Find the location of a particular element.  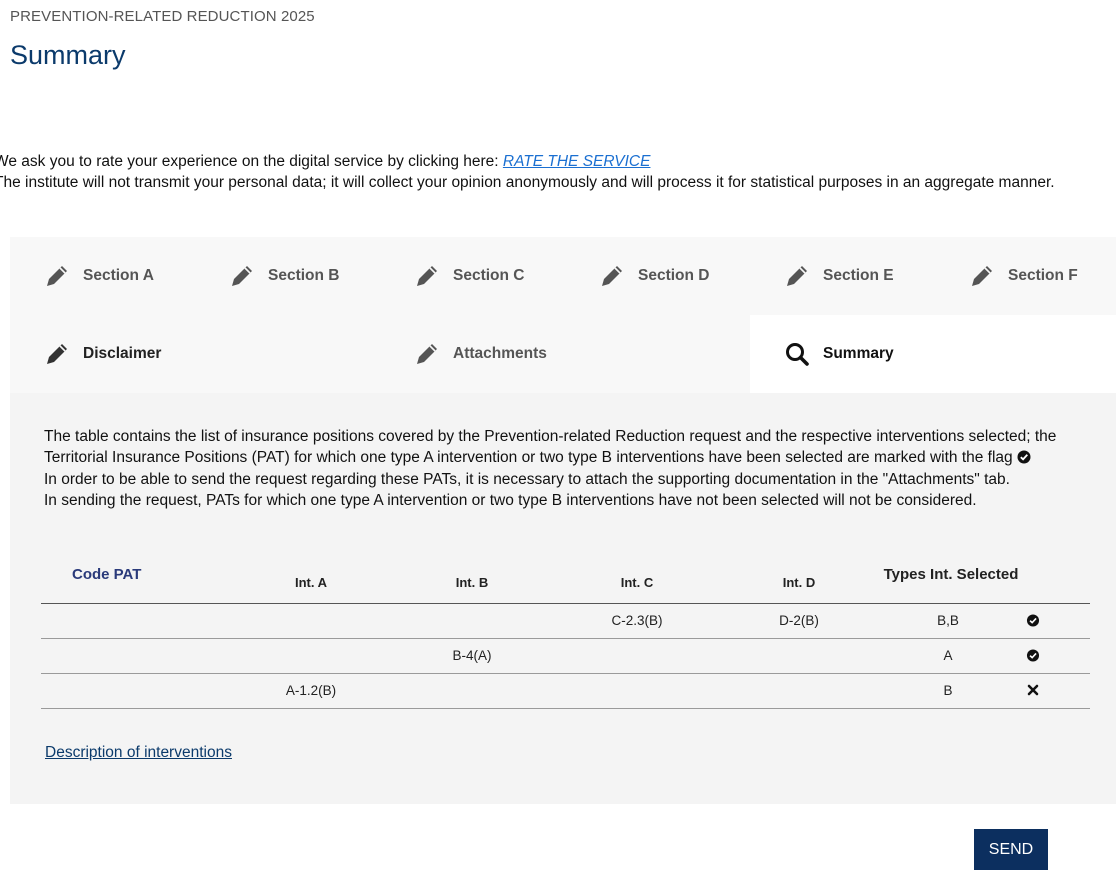

tab-section-f: Section F is located at coordinates (1023, 276).